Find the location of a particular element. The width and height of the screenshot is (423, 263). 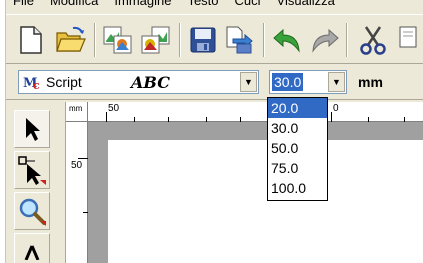

size-dropdown-button: ▼ is located at coordinates (336, 82).